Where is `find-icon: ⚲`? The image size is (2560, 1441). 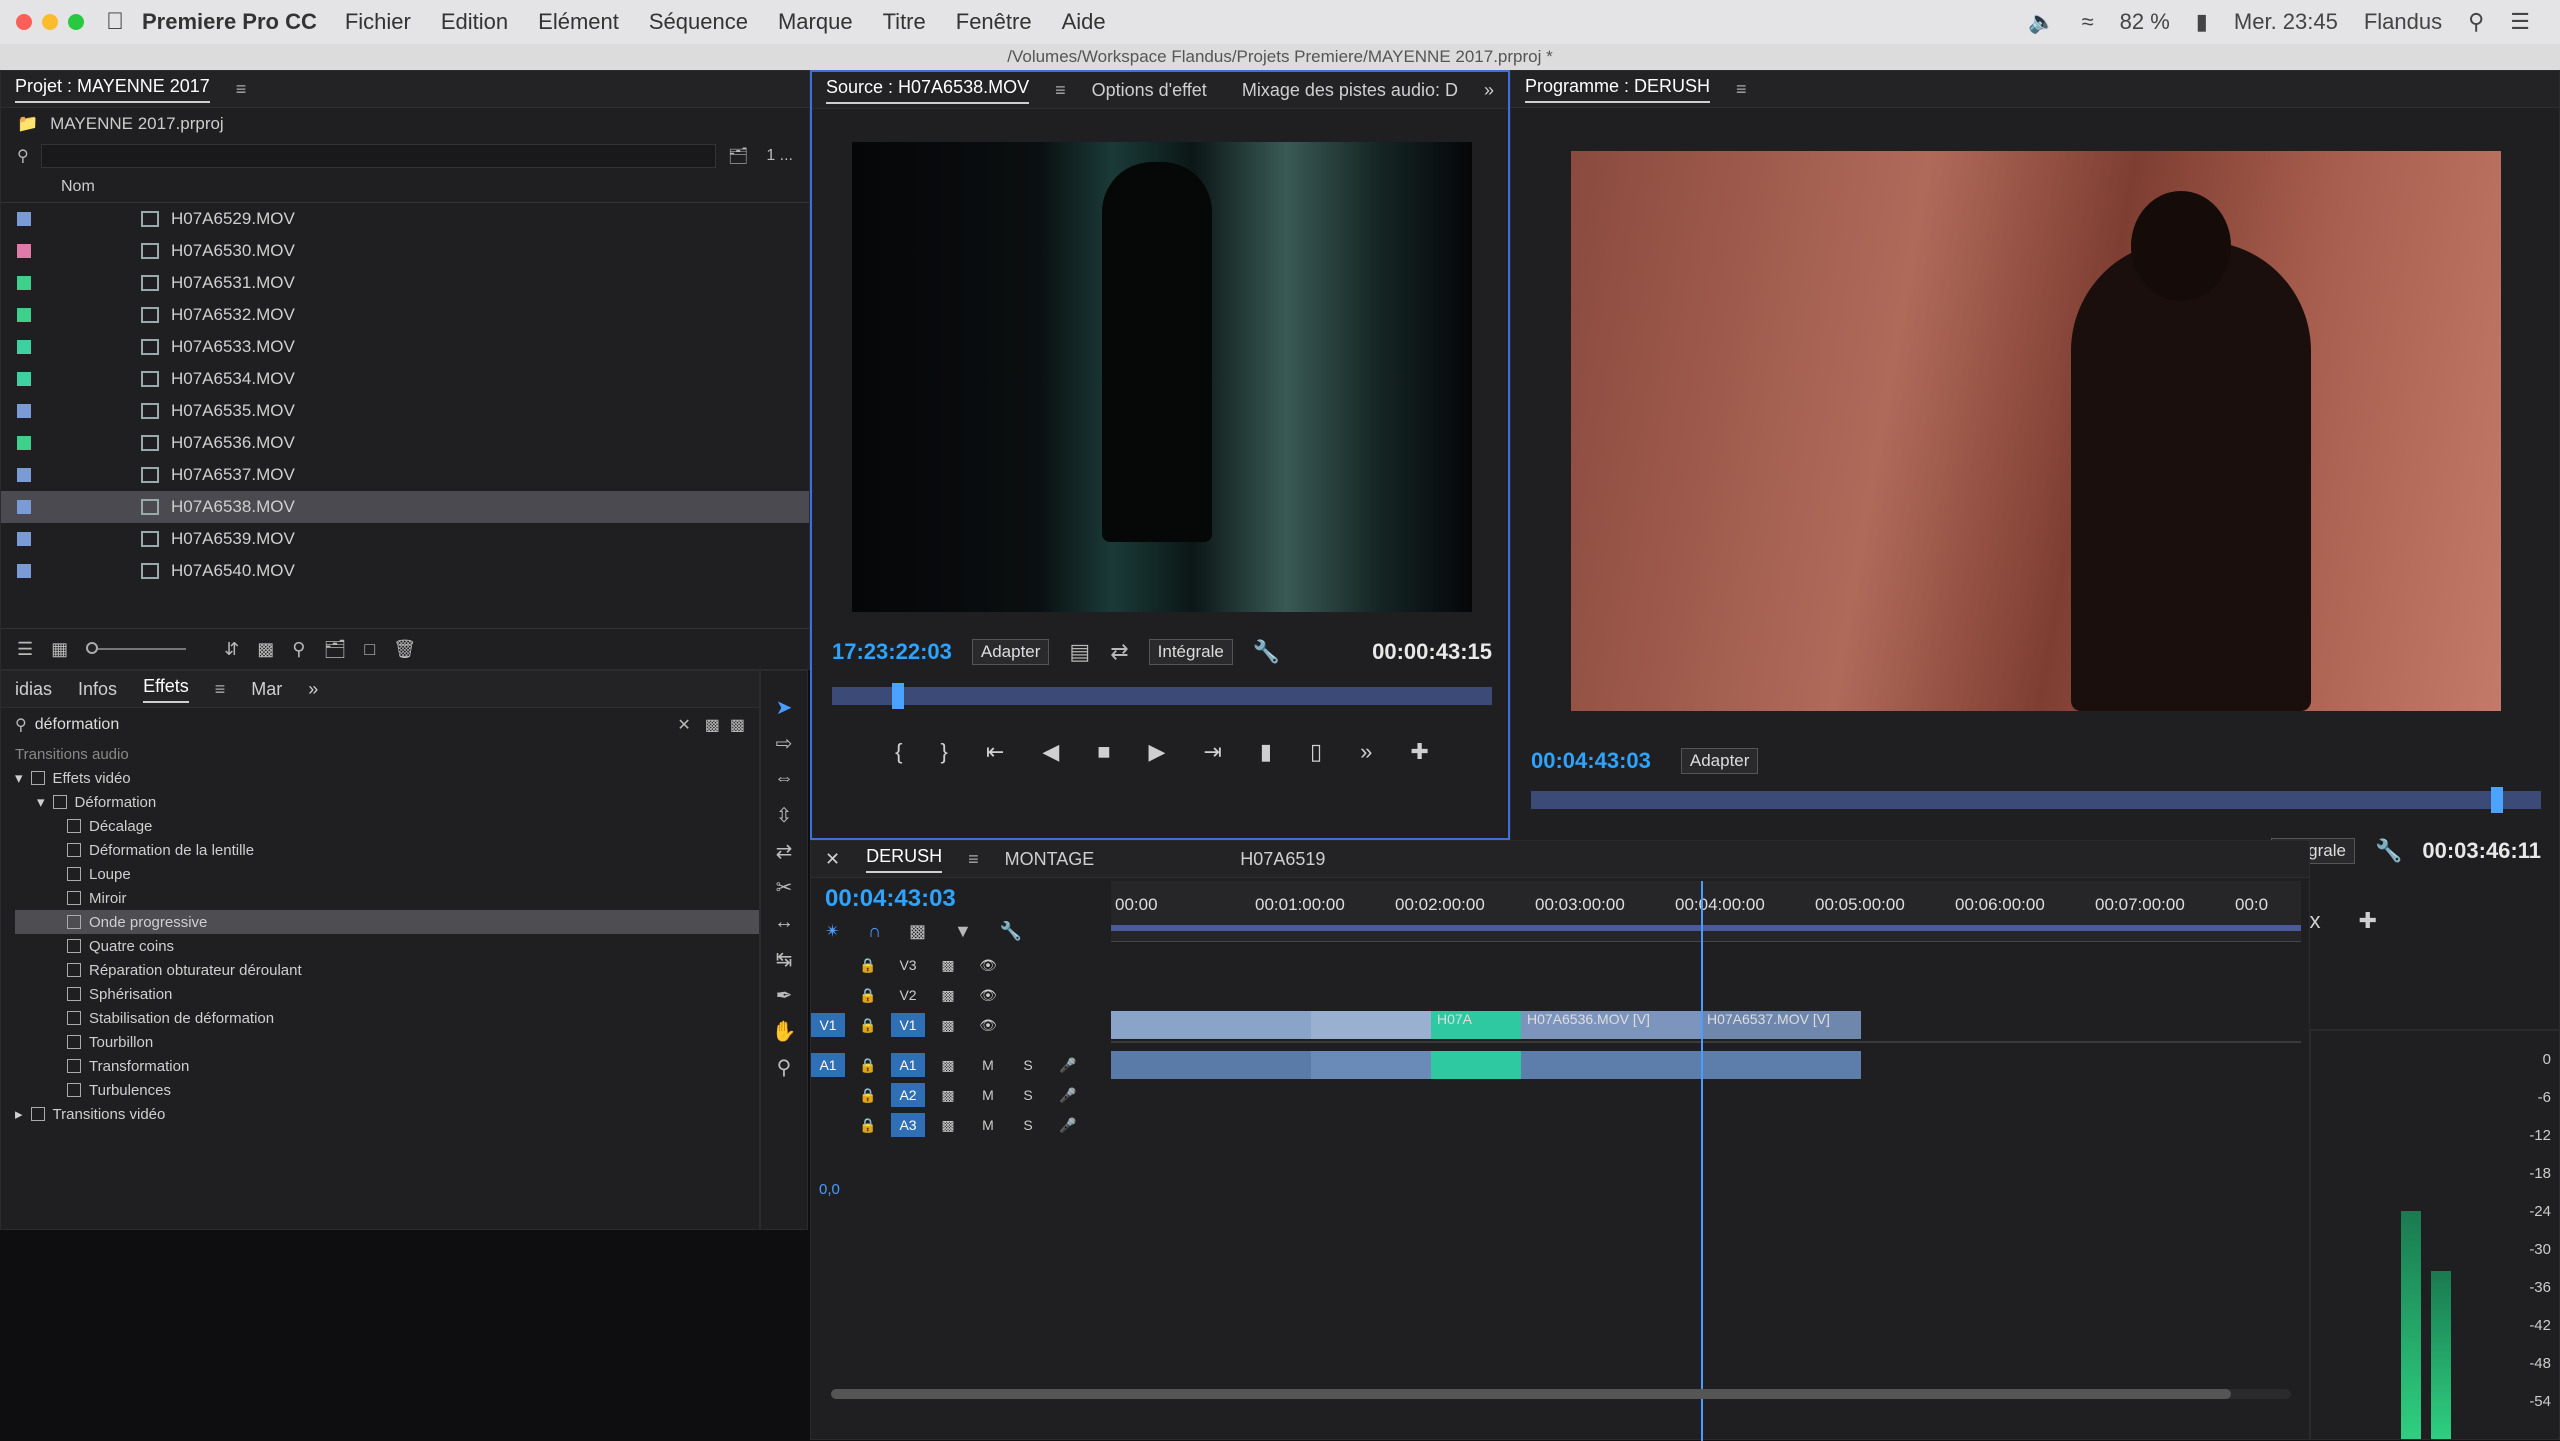 find-icon: ⚲ is located at coordinates (298, 649).